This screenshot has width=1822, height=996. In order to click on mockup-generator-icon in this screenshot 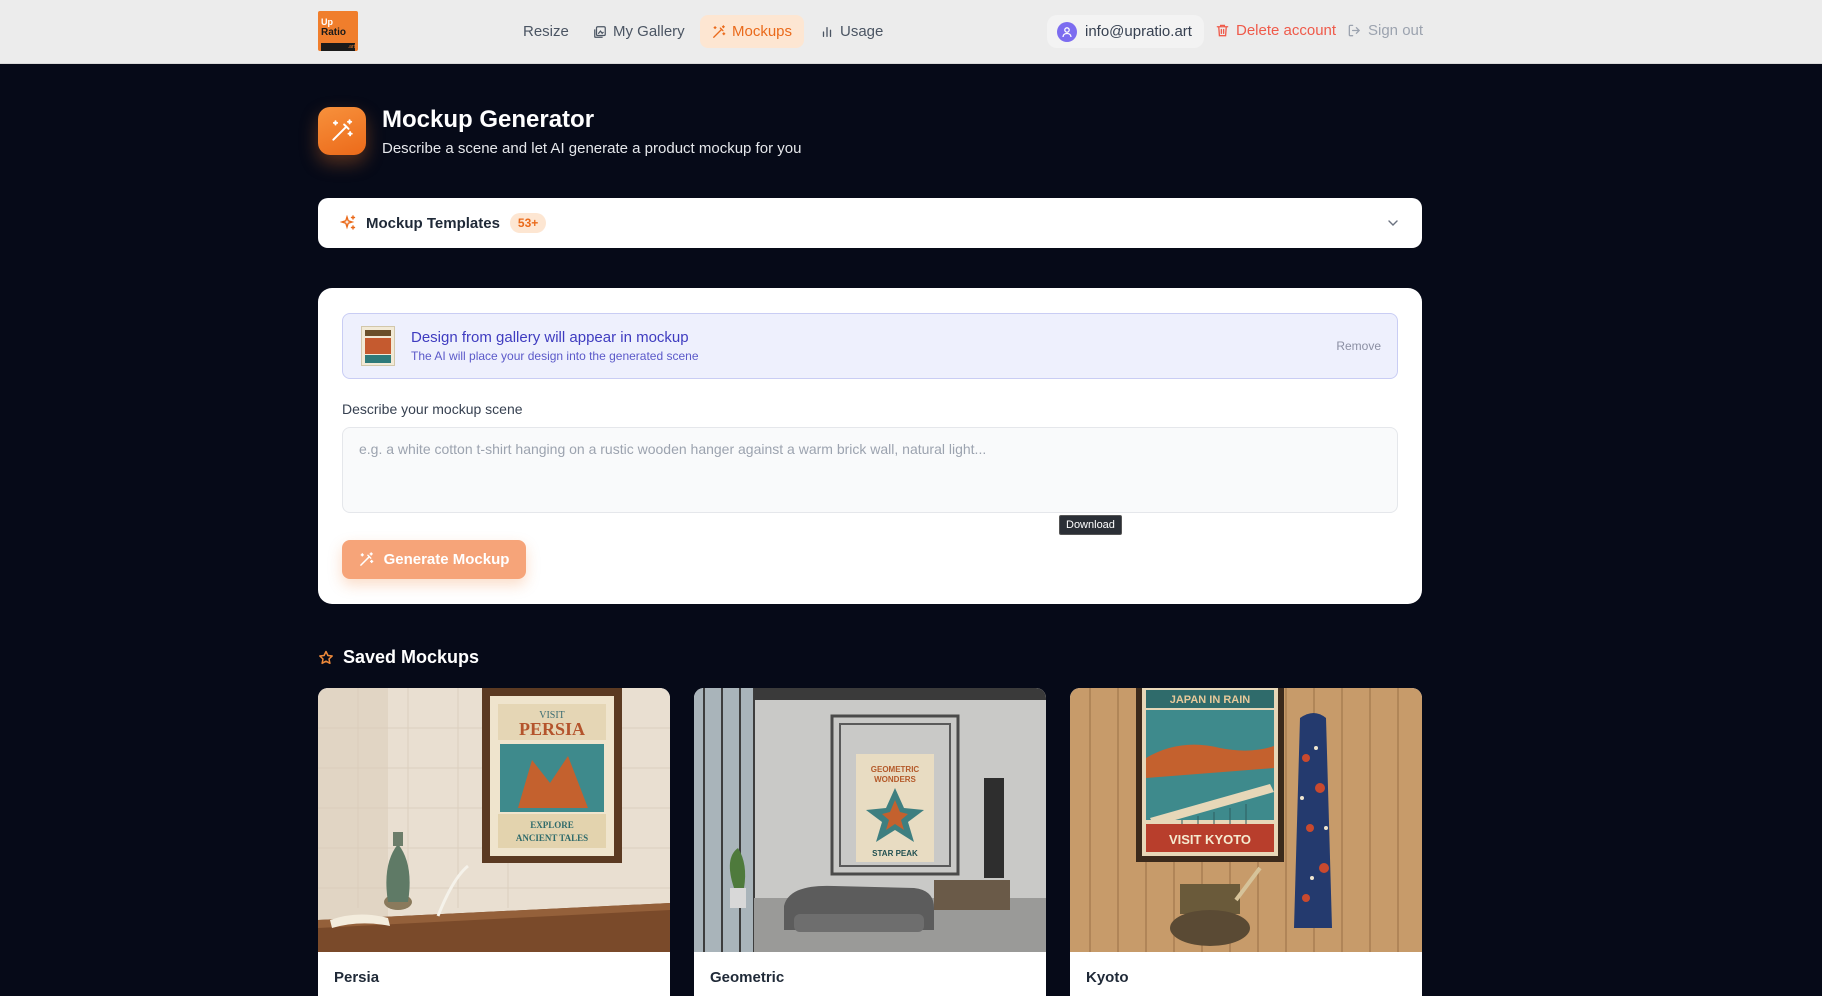, I will do `click(342, 131)`.